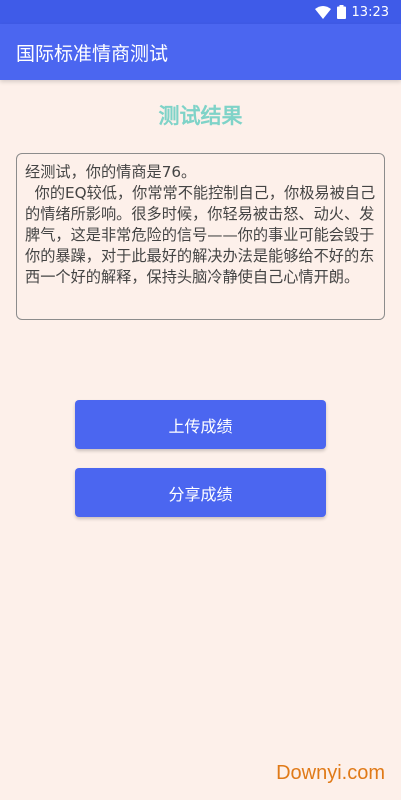  I want to click on wifi-icon, so click(322, 12).